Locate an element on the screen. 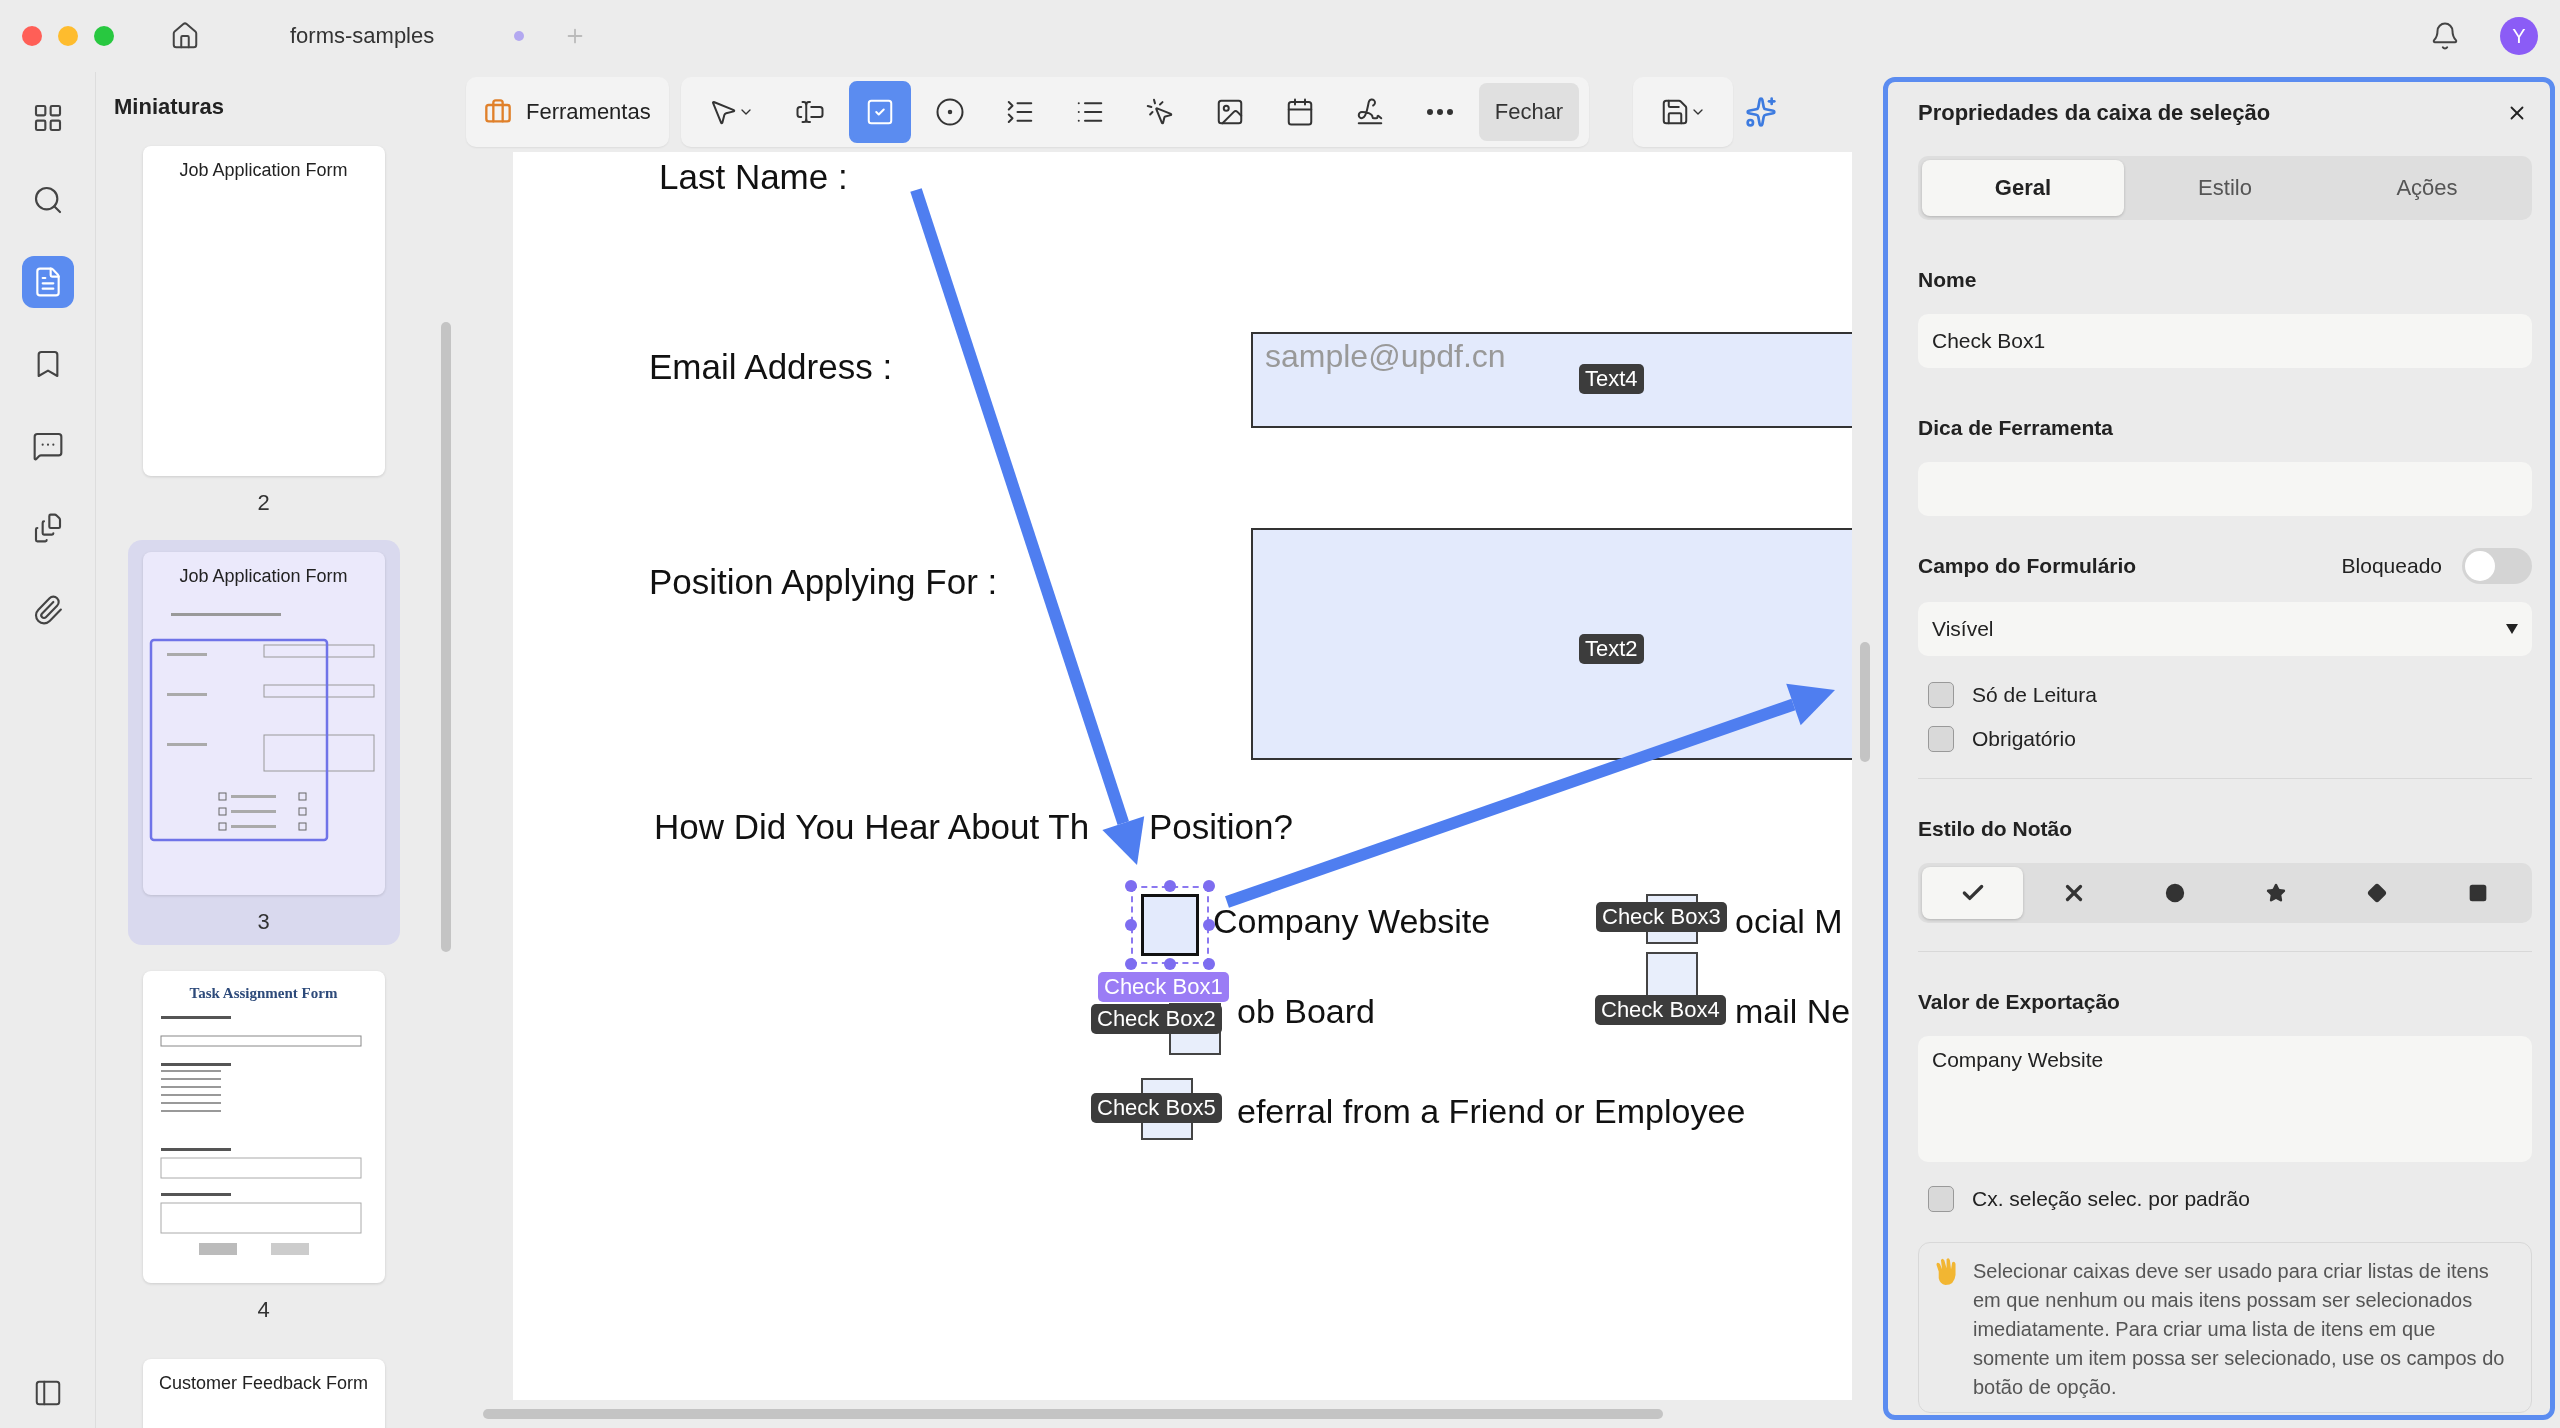 The image size is (2560, 1428). thumbnail-title: Task Assignment Form is located at coordinates (263, 993).